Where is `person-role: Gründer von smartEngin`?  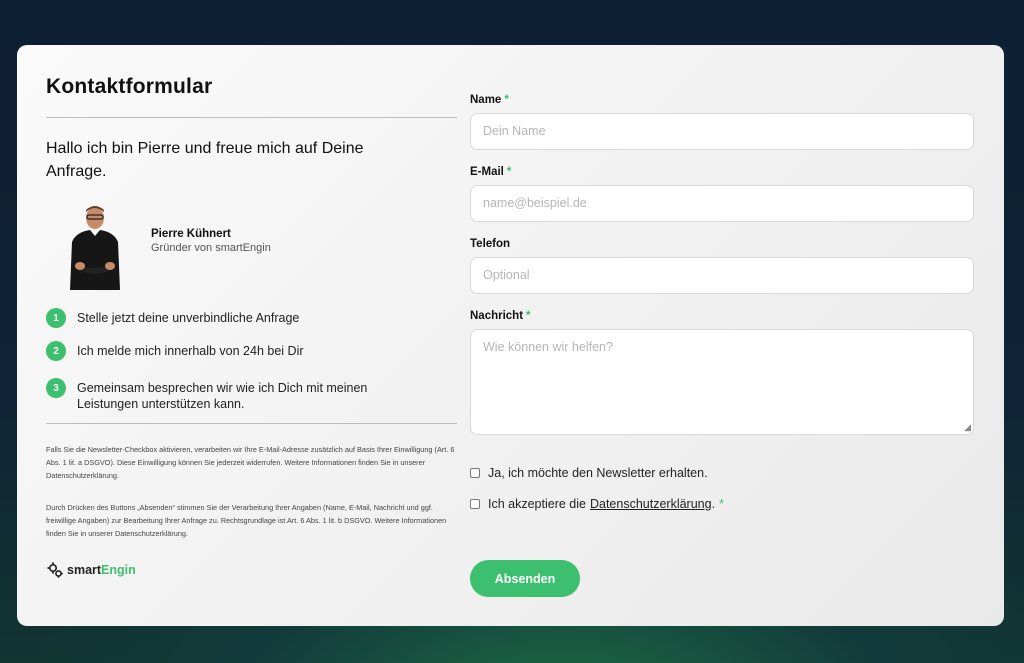 person-role: Gründer von smartEngin is located at coordinates (211, 248).